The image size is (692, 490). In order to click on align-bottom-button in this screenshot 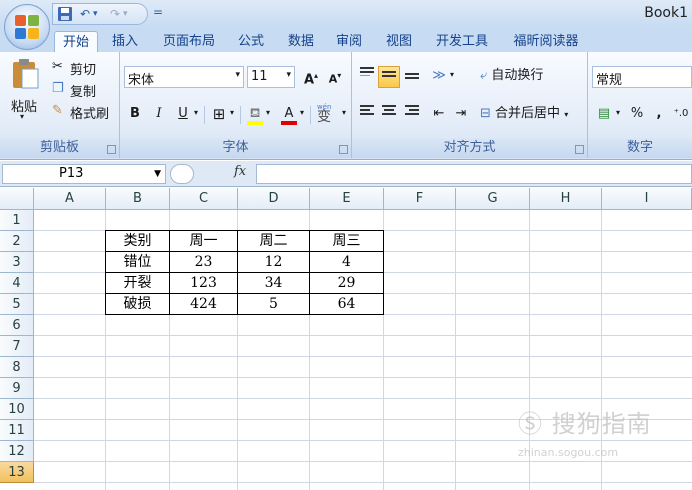, I will do `click(412, 77)`.